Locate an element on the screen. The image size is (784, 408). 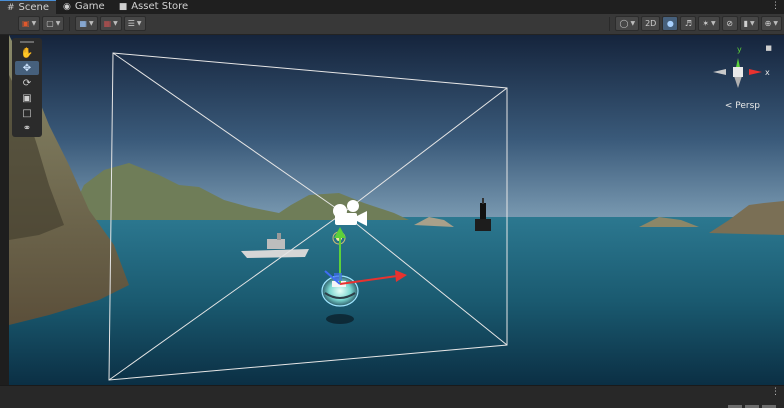
lighting-toggle: ● is located at coordinates (670, 23).